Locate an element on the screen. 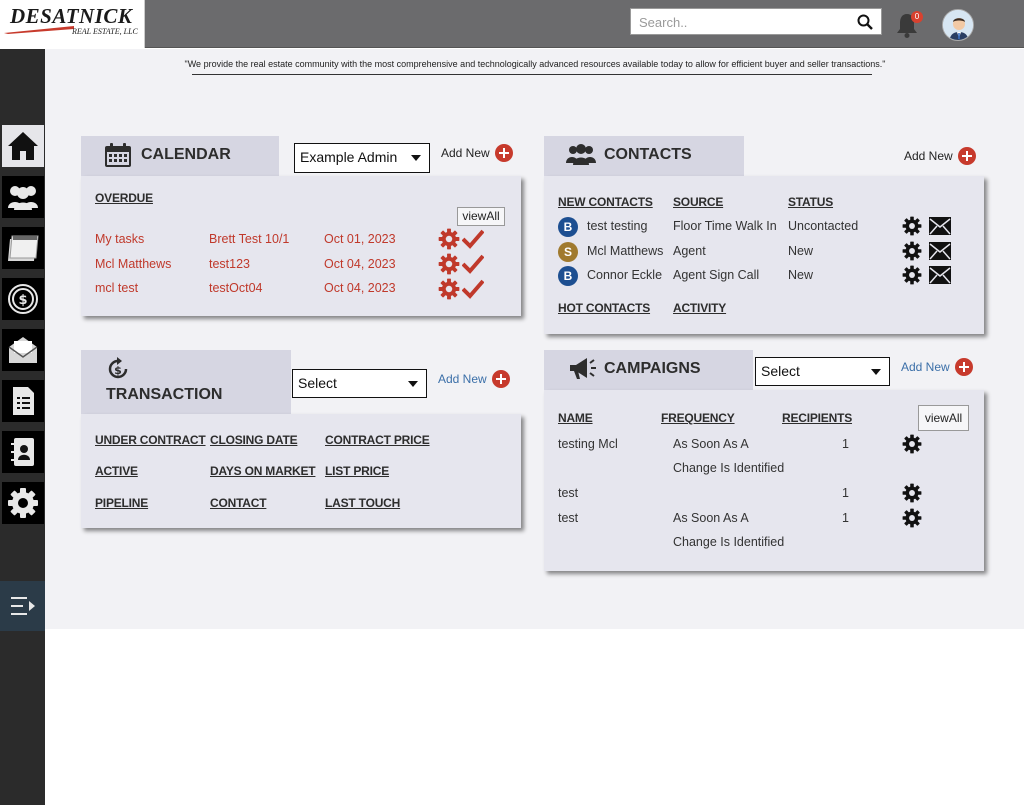 The image size is (1024, 805). list-price-link: LIST PRICE is located at coordinates (357, 471).